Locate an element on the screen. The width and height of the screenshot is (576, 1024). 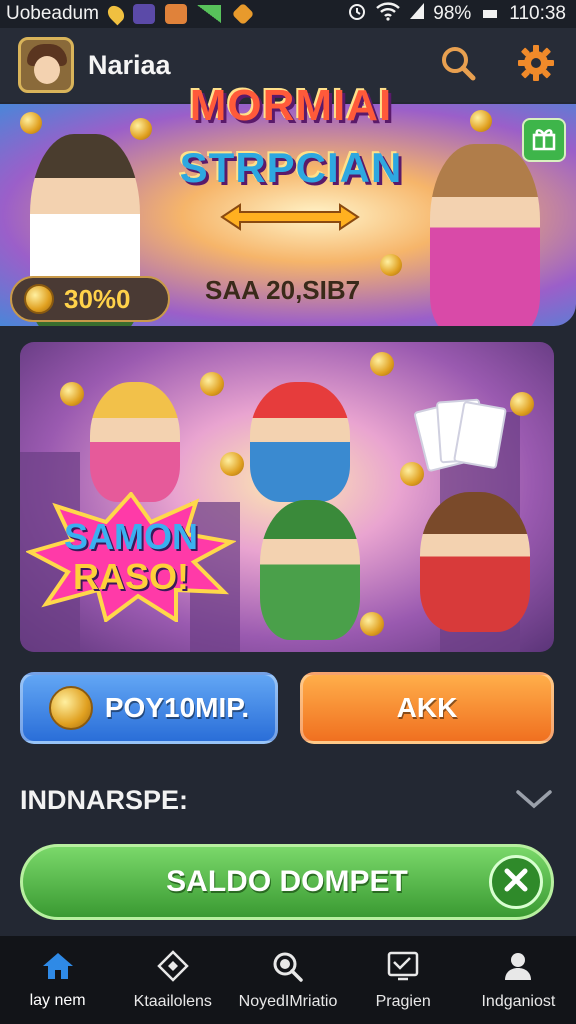
signal-bars-icon is located at coordinates (208, 14).